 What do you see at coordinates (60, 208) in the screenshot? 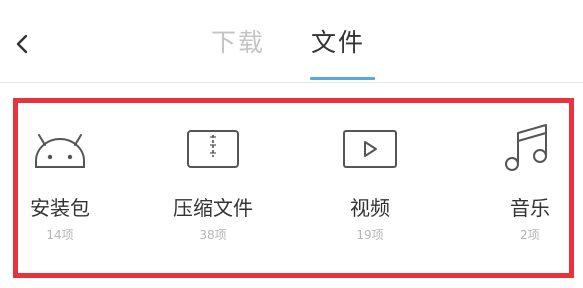
I see `category-label: 安装包` at bounding box center [60, 208].